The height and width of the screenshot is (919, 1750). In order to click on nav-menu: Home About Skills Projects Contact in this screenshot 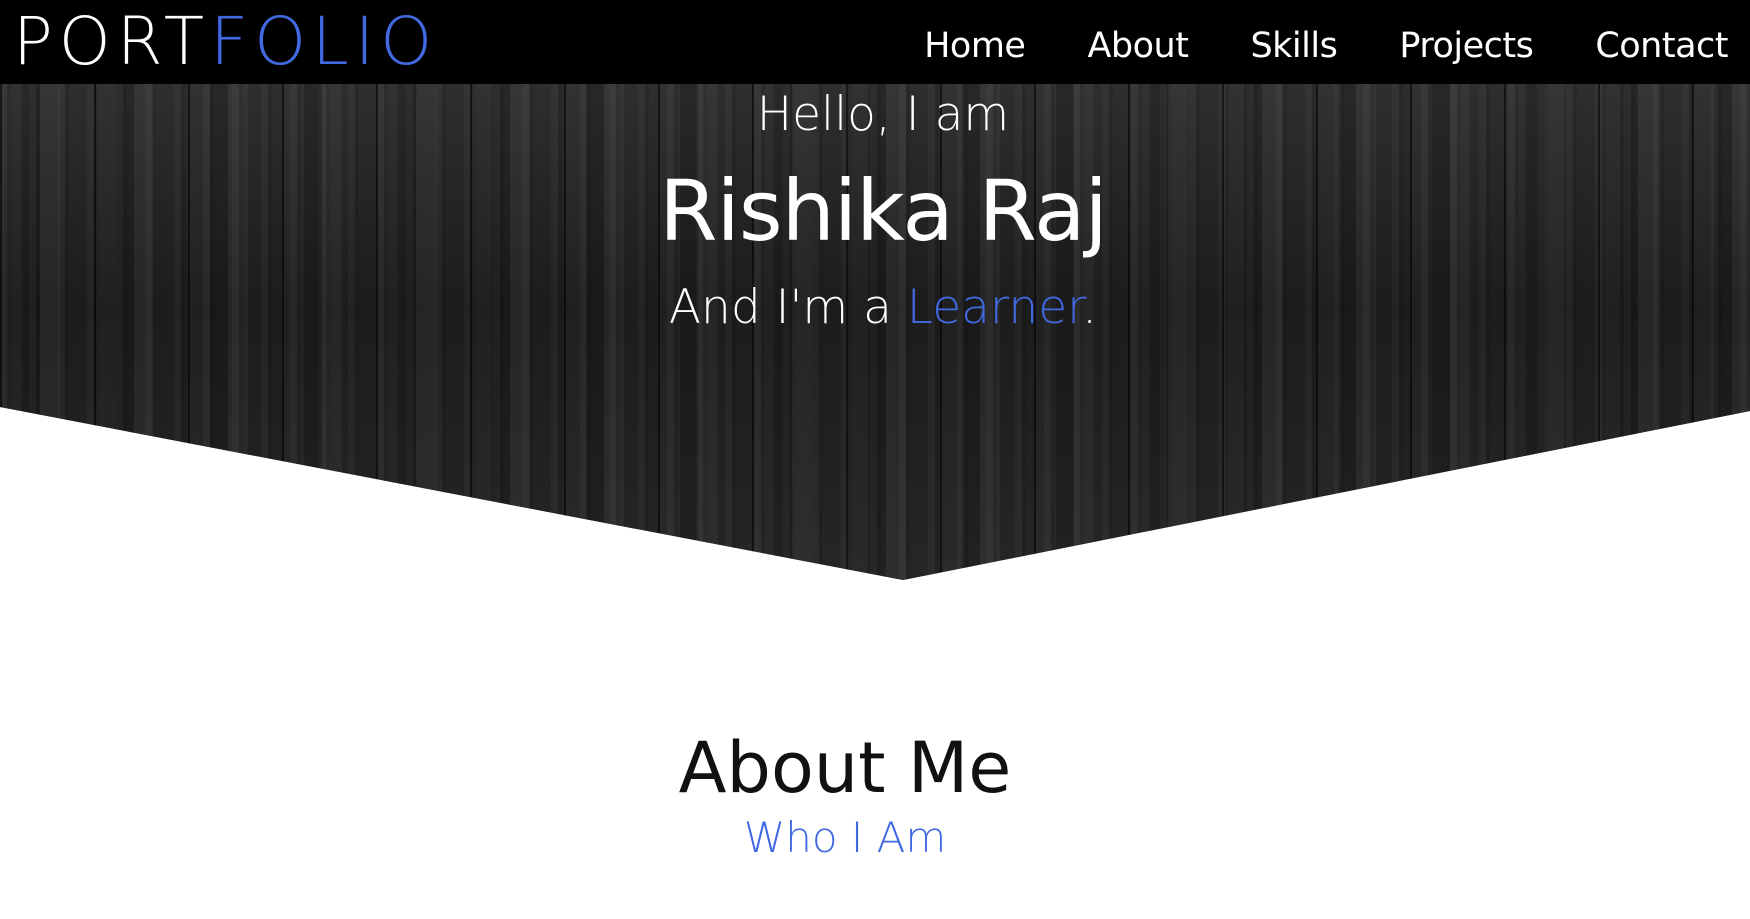, I will do `click(1326, 46)`.